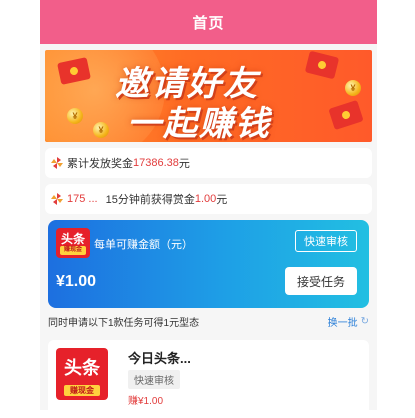 The width and height of the screenshot is (415, 418). I want to click on total-payout-value: 17386.38, so click(156, 163).